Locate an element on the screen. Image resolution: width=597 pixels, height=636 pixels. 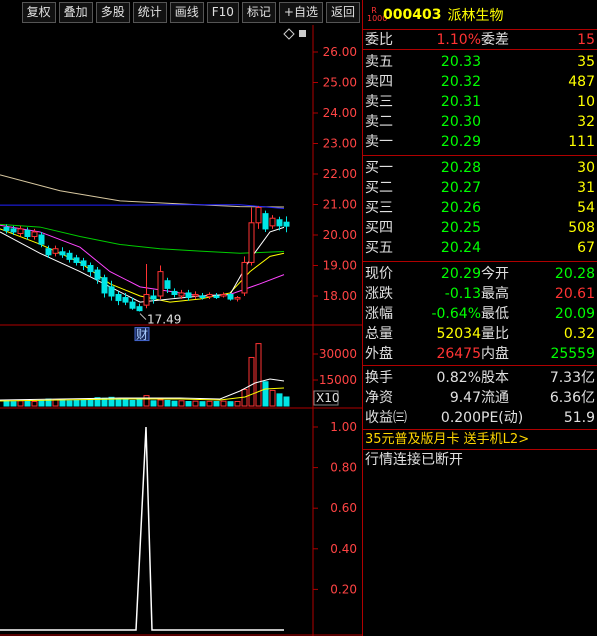
multi-stock-button: 多股 is located at coordinates (112, 12).